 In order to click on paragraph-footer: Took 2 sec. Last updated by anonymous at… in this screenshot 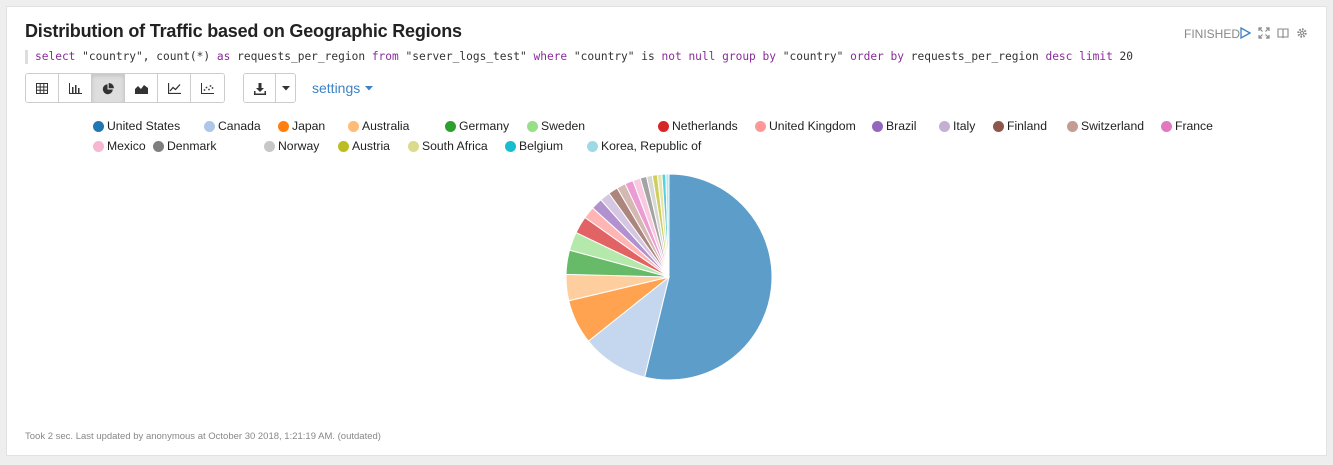, I will do `click(203, 436)`.